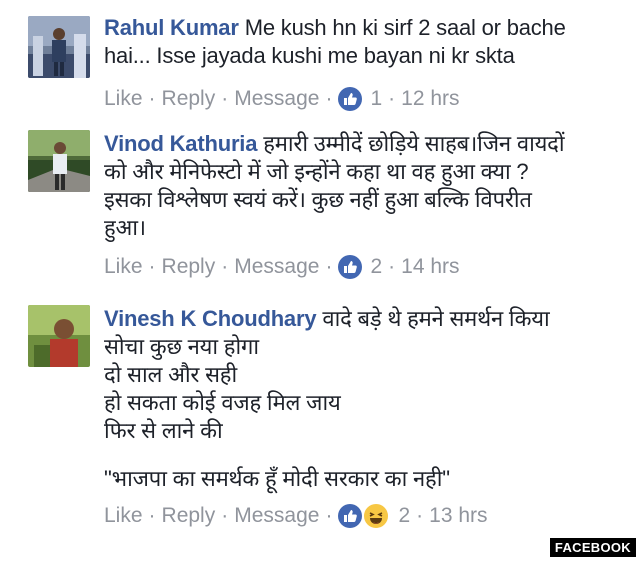  Describe the element at coordinates (430, 99) in the screenshot. I see `timestamp: 12 hrs` at that location.